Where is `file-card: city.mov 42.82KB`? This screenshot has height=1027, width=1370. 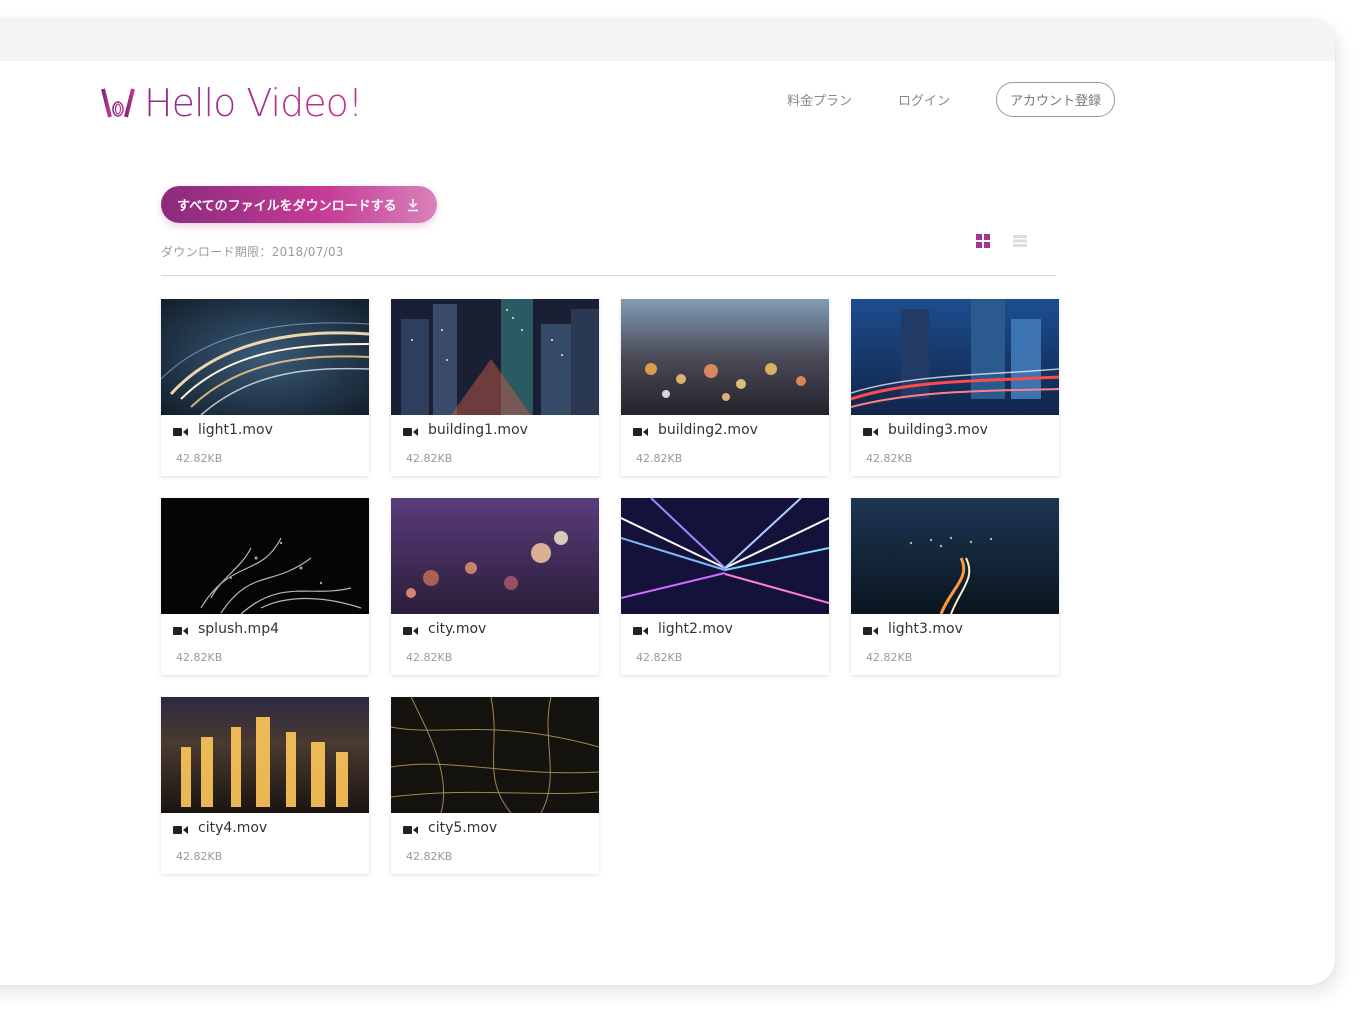
file-card: city.mov 42.82KB is located at coordinates (495, 586).